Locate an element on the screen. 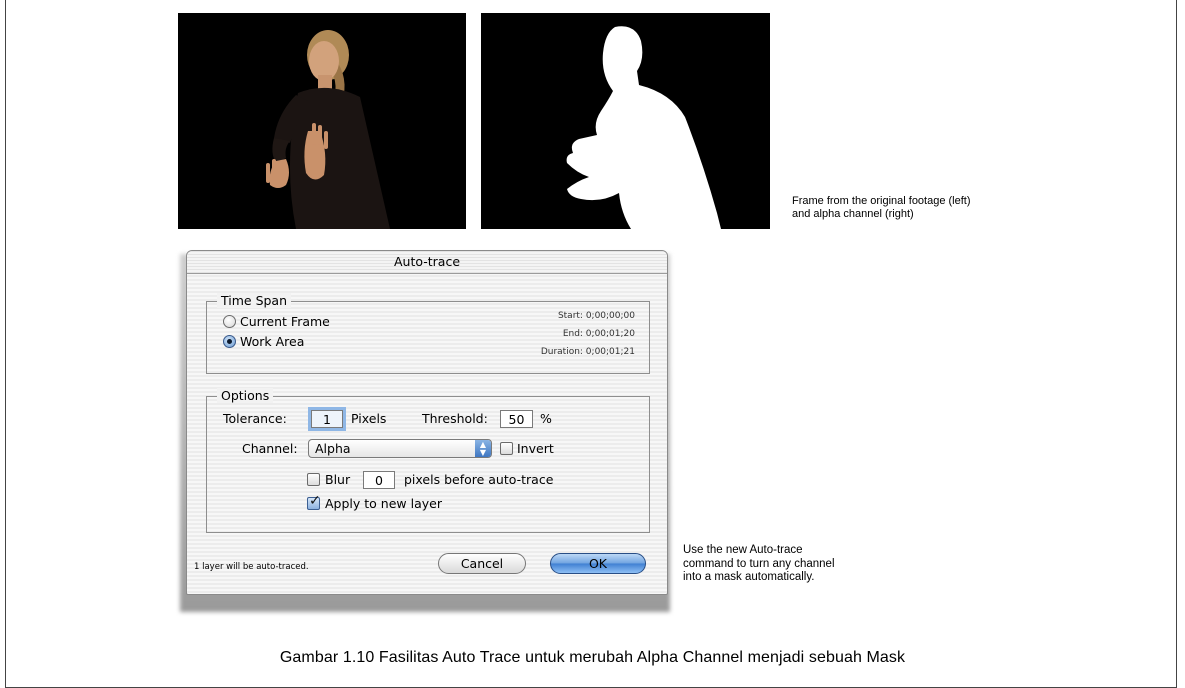  blur-label: Blur is located at coordinates (338, 479).